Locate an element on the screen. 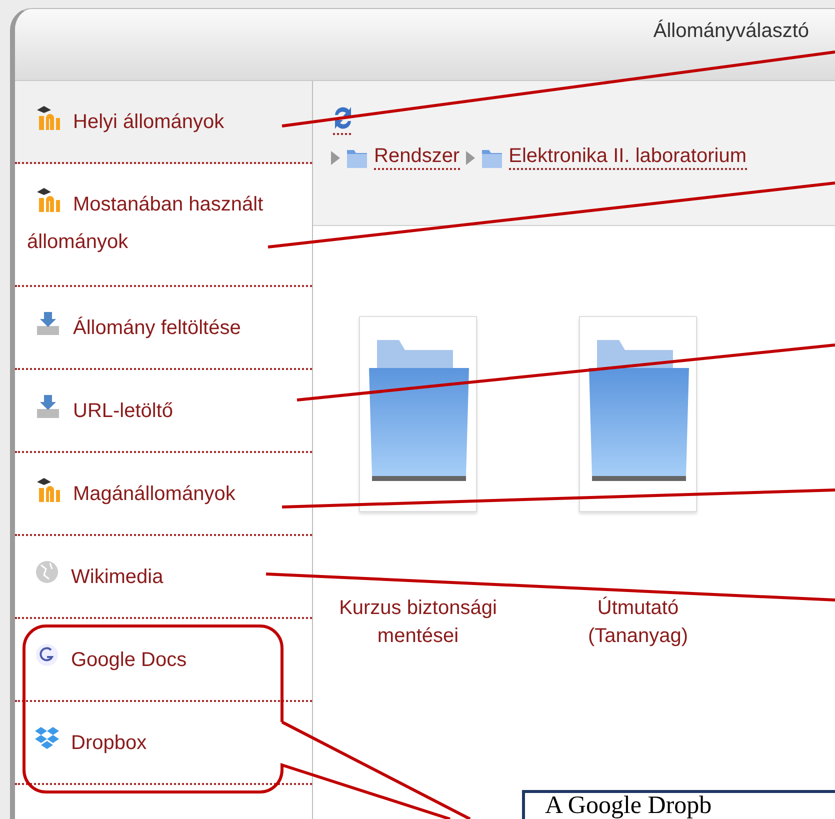  folder-name: Útmutató (Tananyag) is located at coordinates (638, 622).